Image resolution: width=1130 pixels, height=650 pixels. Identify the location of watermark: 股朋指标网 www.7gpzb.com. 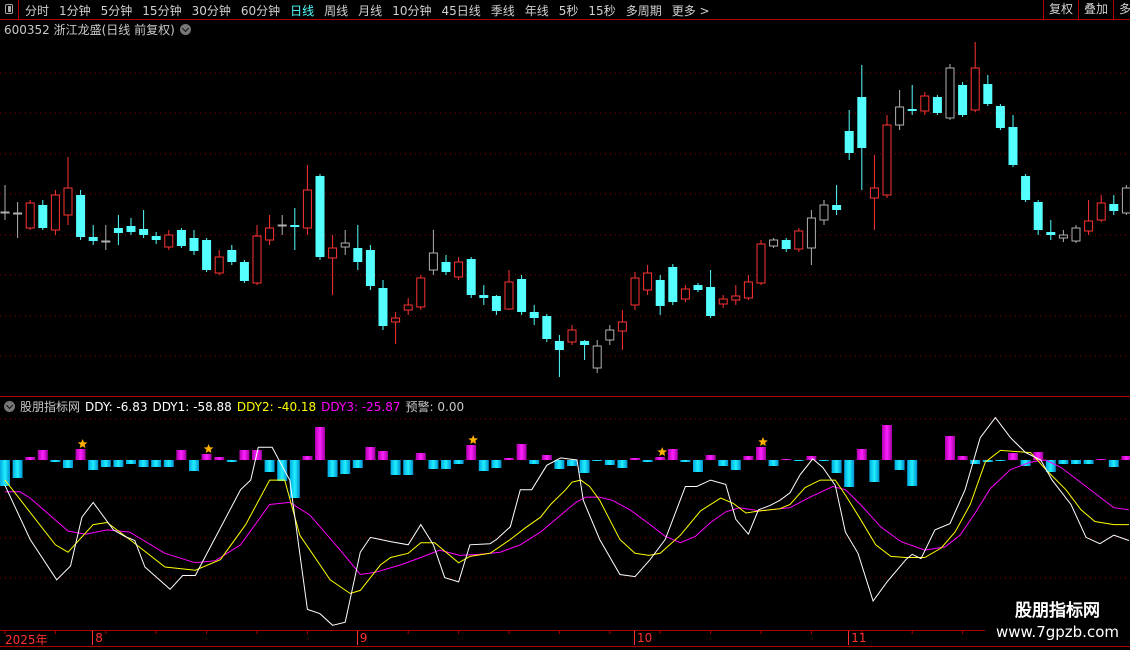
(1057, 623).